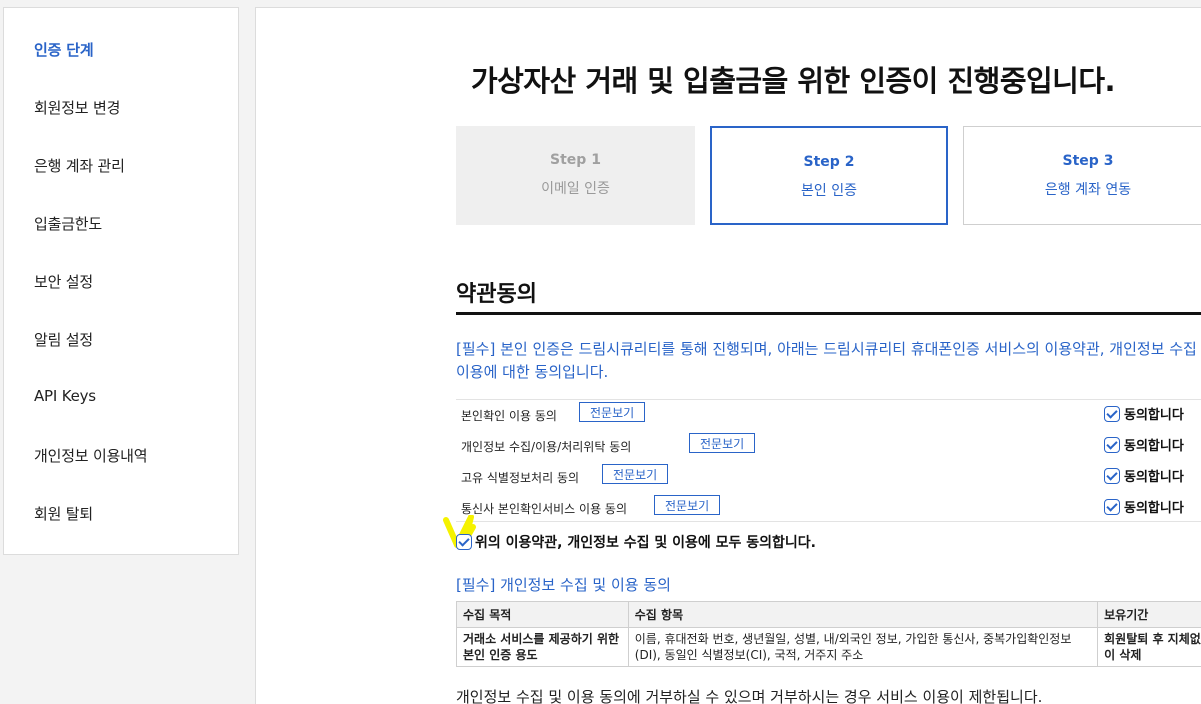  I want to click on agree-all-checkbox: 위의 이용약관, 개인정보 수집 및 이용에 모두 동의합니다., so click(636, 541).